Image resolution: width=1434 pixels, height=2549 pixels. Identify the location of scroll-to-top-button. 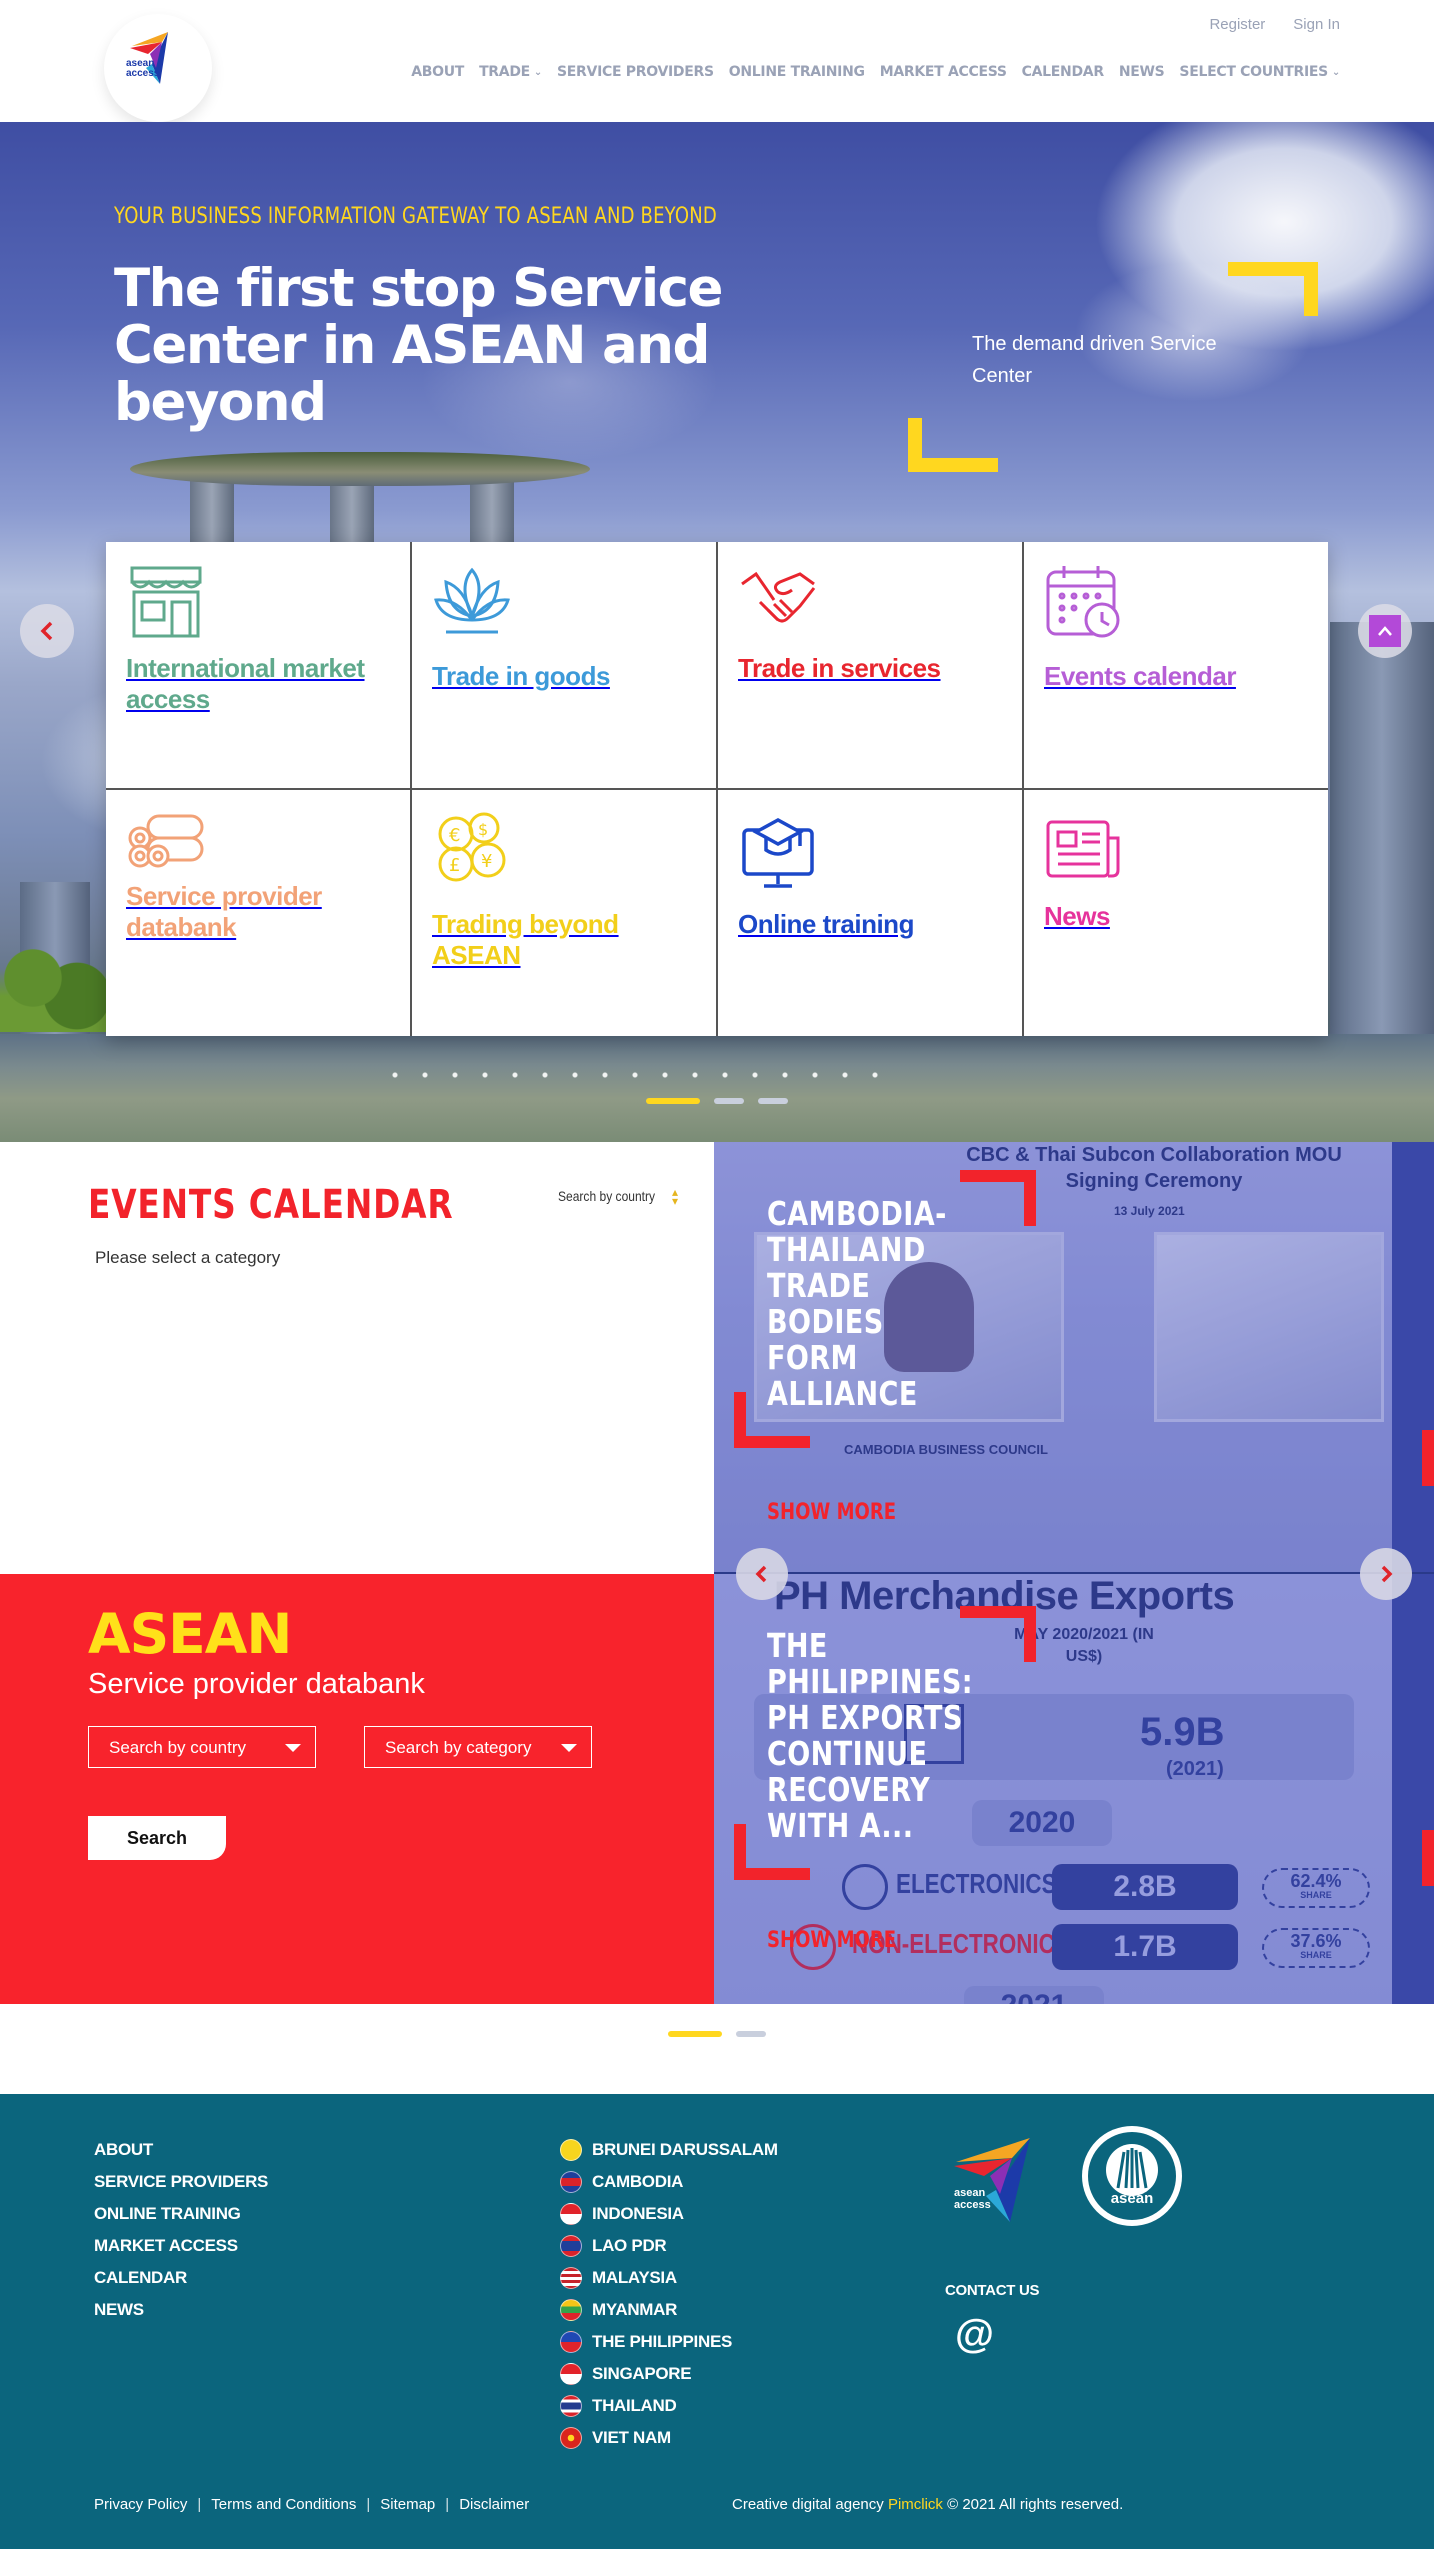
(1385, 631).